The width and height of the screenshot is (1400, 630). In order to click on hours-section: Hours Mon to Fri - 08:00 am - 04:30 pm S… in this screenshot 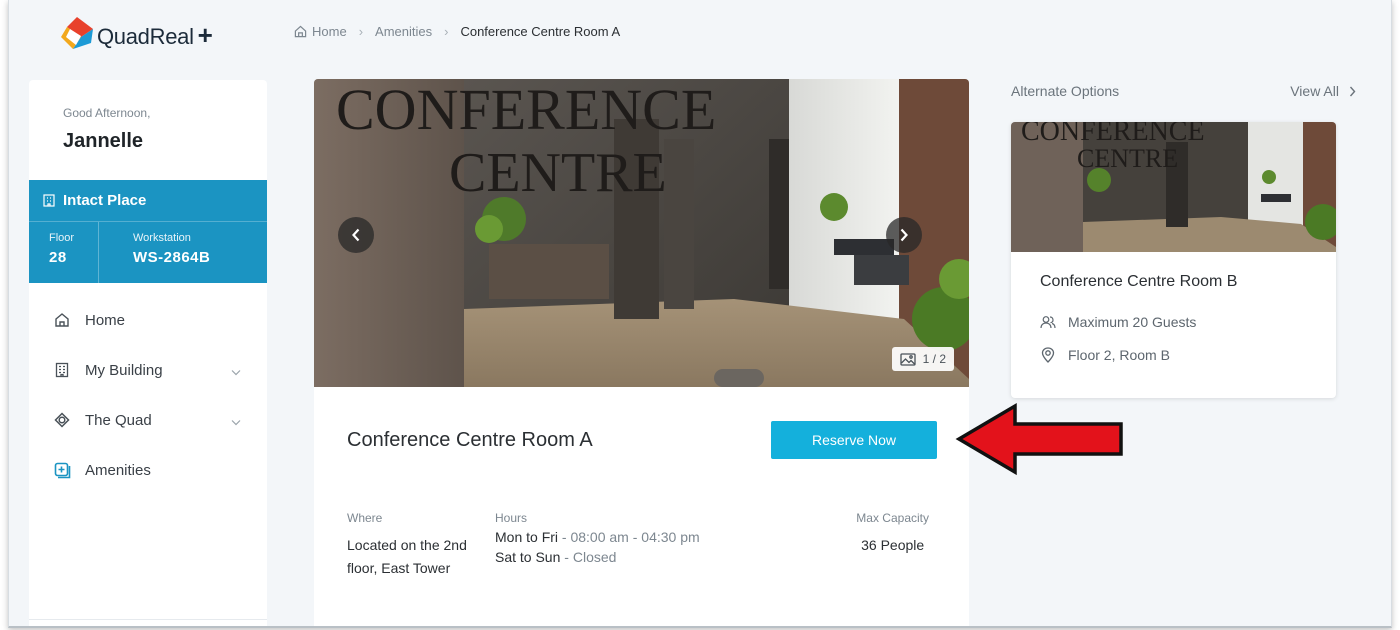, I will do `click(597, 538)`.